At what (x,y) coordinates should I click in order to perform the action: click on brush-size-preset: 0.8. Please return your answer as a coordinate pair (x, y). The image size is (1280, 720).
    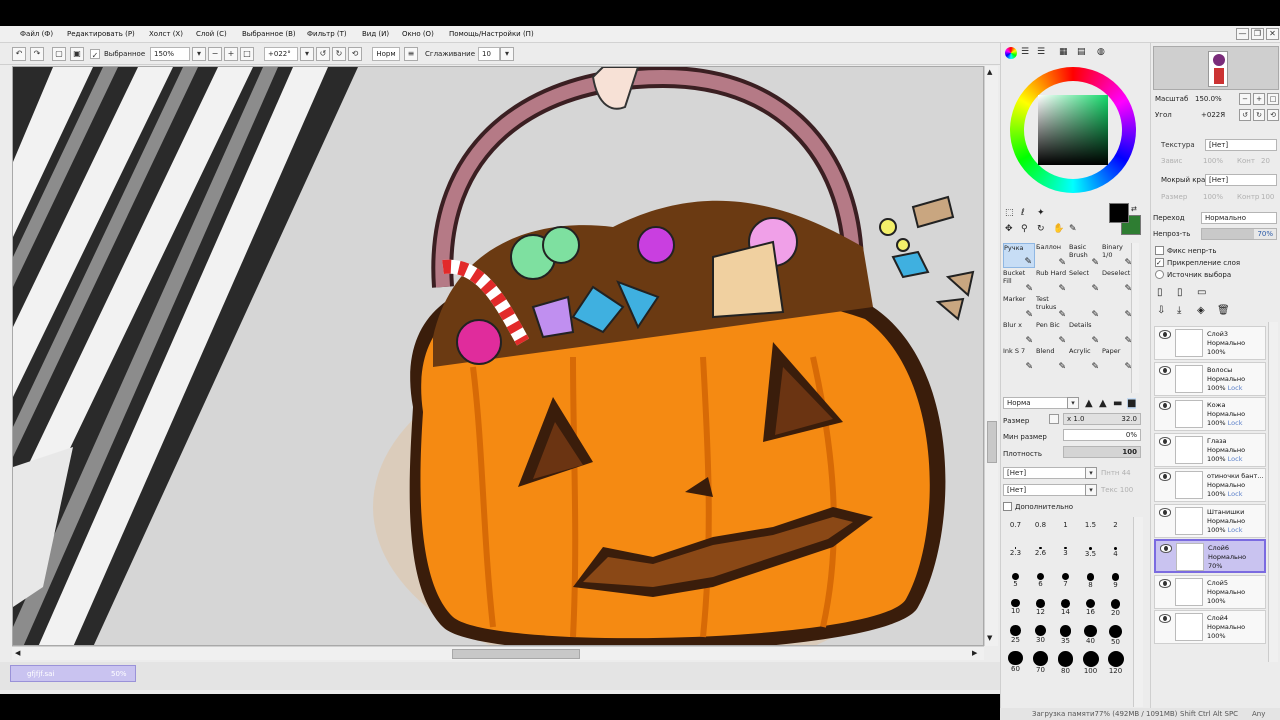
    Looking at the image, I should click on (1040, 525).